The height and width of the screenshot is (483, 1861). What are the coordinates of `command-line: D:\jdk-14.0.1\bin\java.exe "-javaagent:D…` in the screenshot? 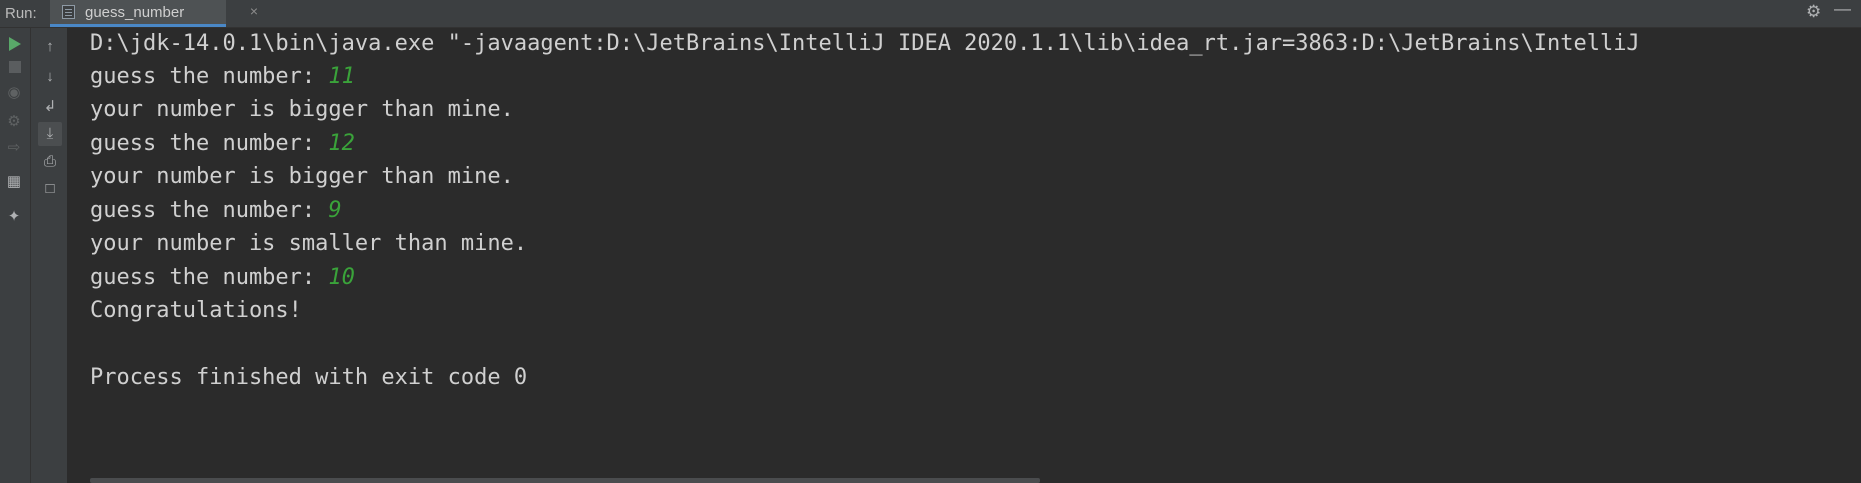 It's located at (865, 43).